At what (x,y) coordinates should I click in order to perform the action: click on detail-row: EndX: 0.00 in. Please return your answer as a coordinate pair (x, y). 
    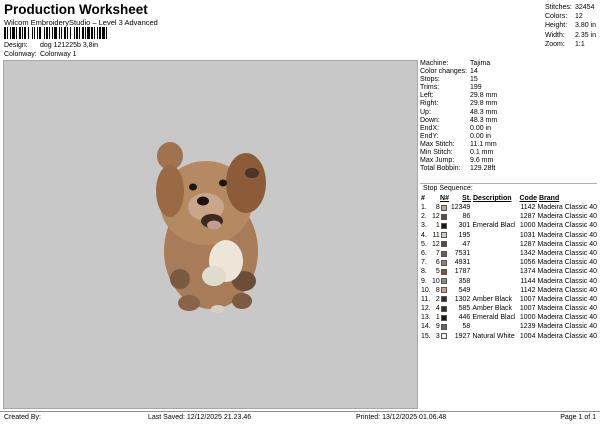
    Looking at the image, I should click on (508, 129).